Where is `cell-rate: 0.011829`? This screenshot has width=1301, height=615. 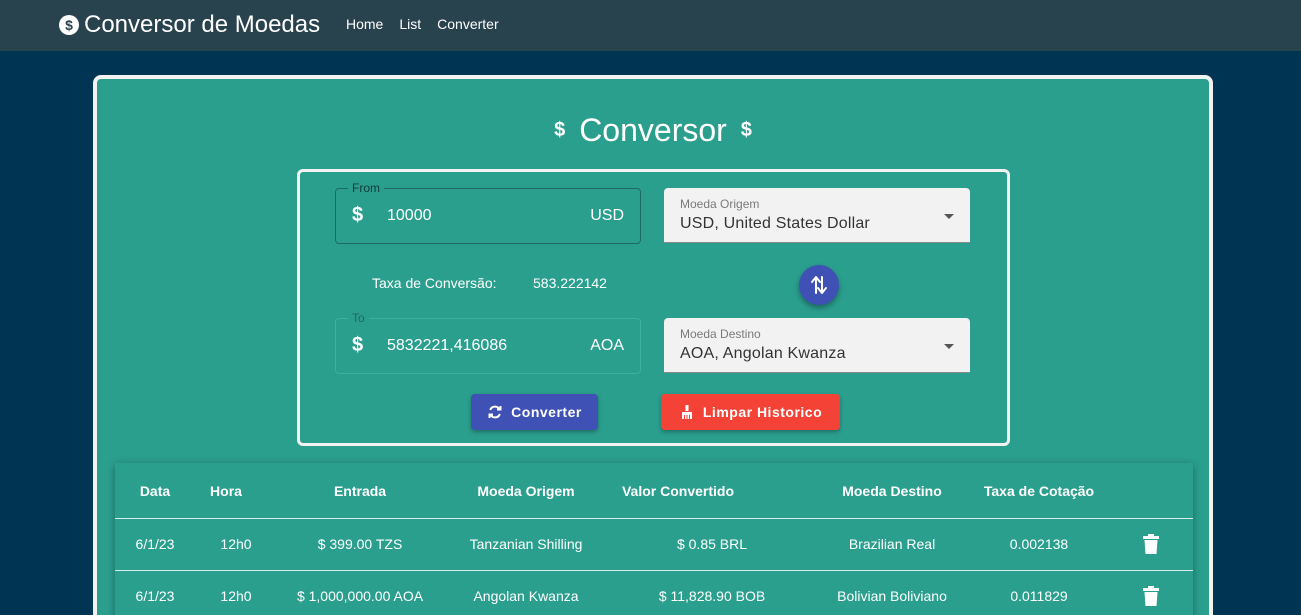 cell-rate: 0.011829 is located at coordinates (1039, 596).